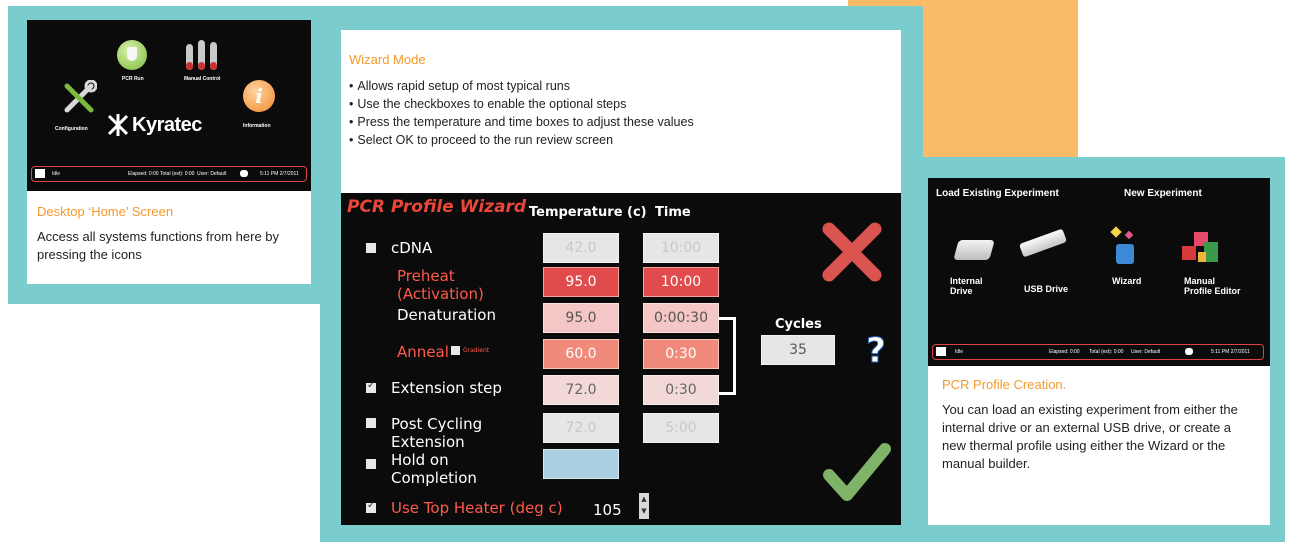 This screenshot has width=1297, height=542. What do you see at coordinates (876, 351) in the screenshot?
I see `help-icon: ?` at bounding box center [876, 351].